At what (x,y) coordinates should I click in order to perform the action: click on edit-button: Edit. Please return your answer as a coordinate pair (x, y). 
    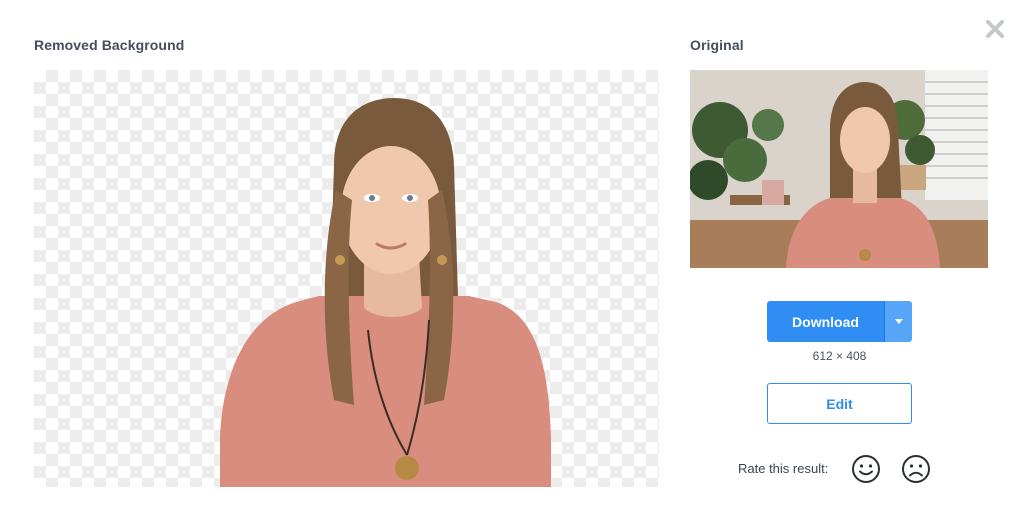
    Looking at the image, I should click on (839, 403).